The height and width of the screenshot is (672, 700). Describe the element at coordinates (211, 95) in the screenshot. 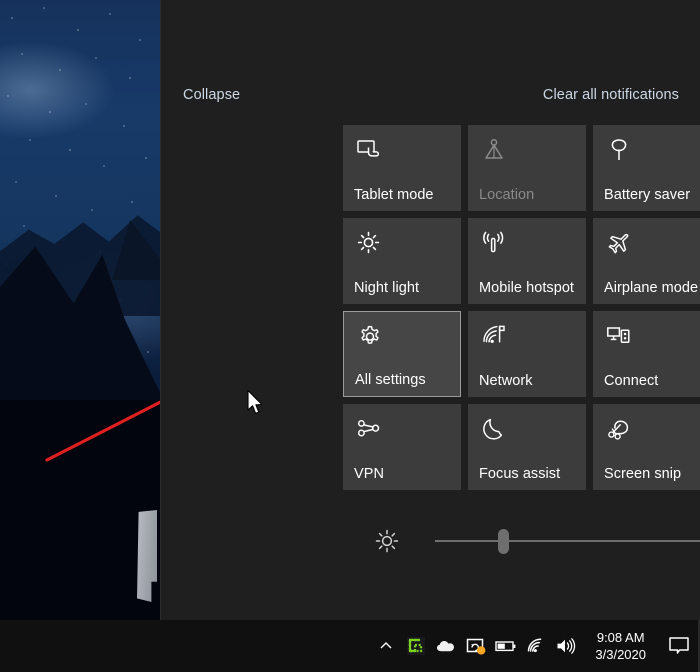

I see `collapse-button: Collapse` at that location.